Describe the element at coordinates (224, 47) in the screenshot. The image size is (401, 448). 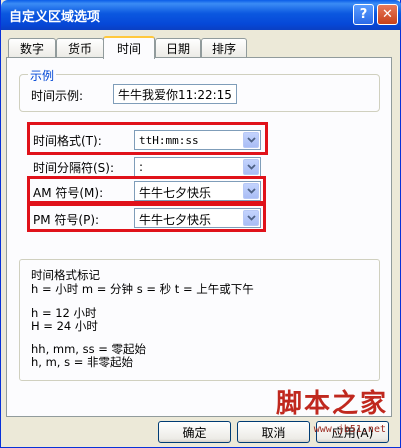
I see `tab-sorting: 排序` at that location.